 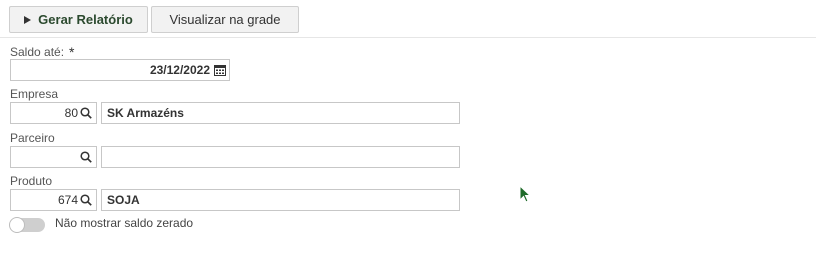 I want to click on produto-code-value: 674, so click(x=67, y=200).